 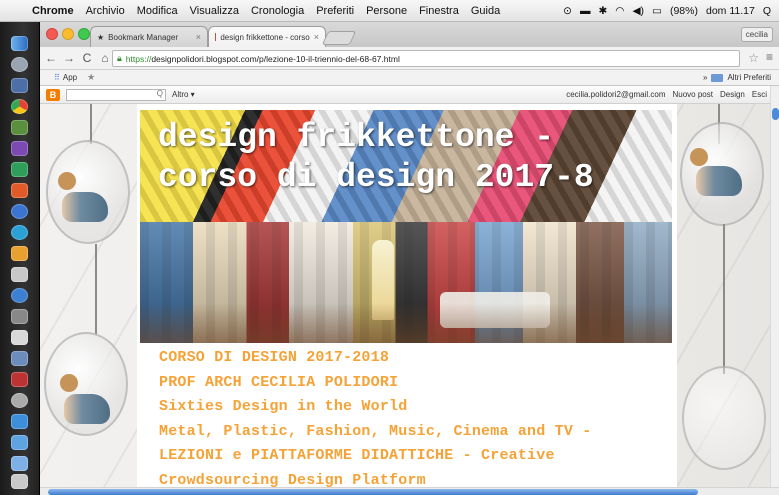 I want to click on reload-icon: C, so click(x=87, y=58).